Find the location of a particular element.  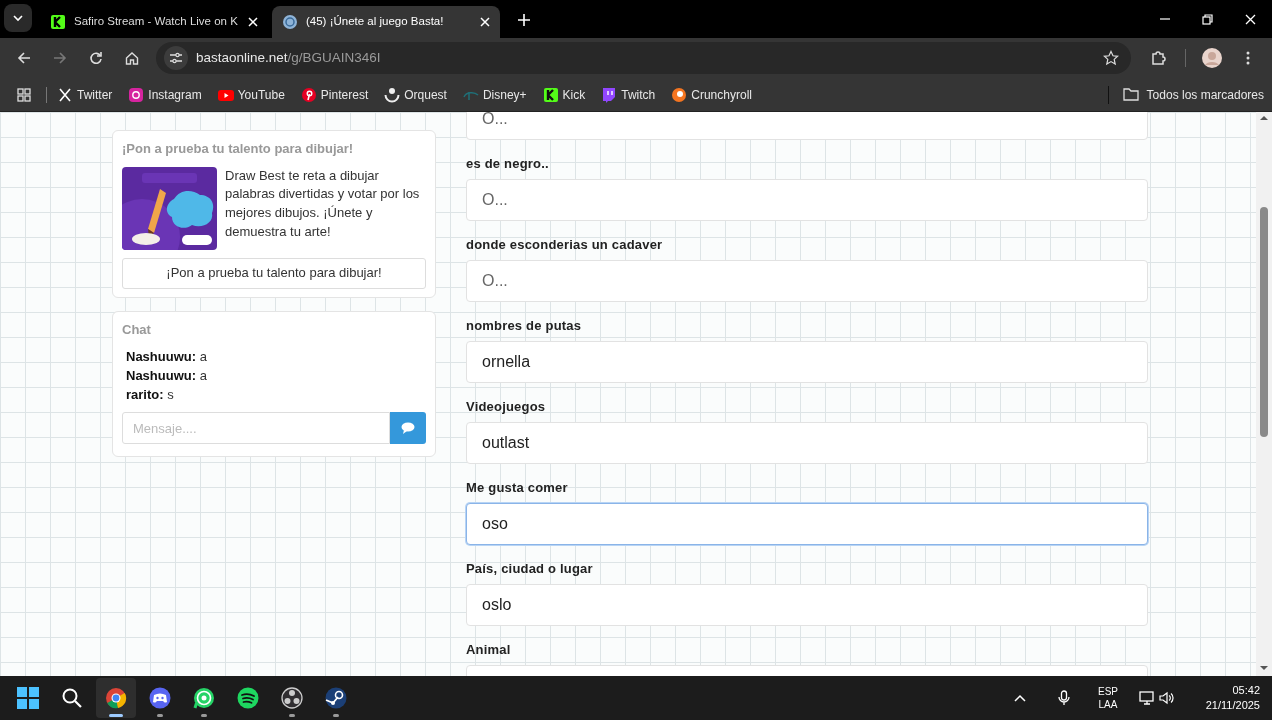

circle-icon is located at coordinates (679, 94).